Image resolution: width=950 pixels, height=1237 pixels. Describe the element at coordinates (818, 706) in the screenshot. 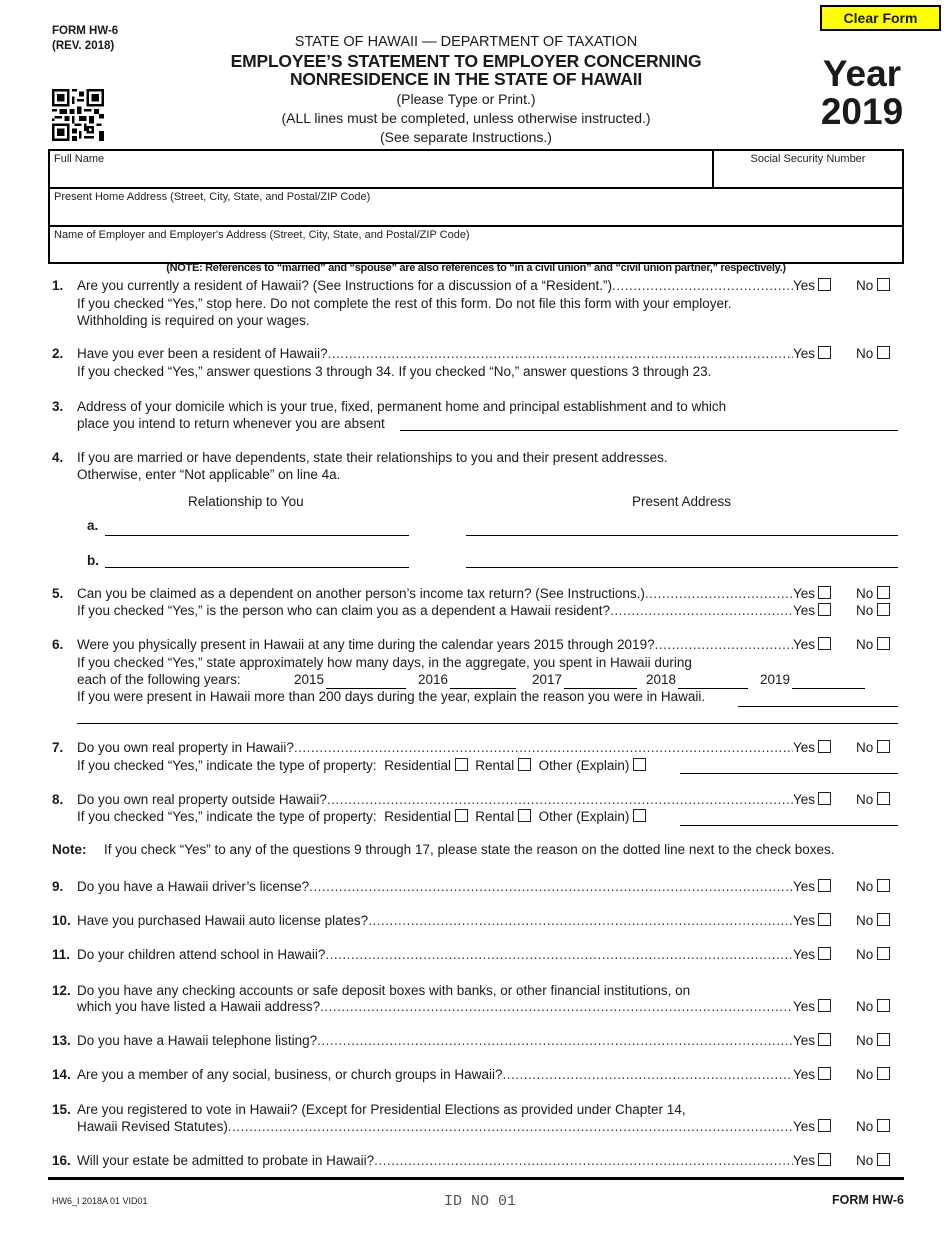

I see `explanation-field` at that location.